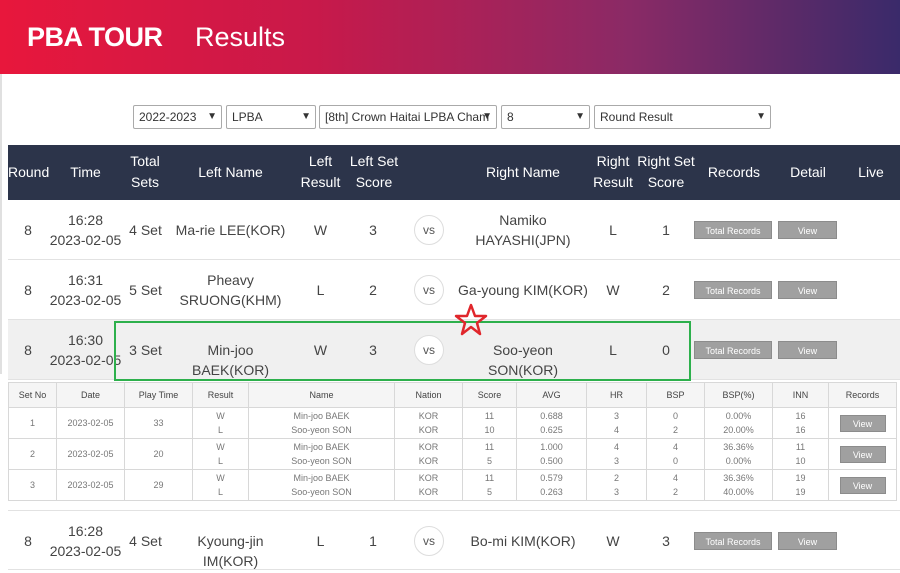 The width and height of the screenshot is (900, 573). Describe the element at coordinates (428, 395) in the screenshot. I see `sub-col-nation: Nation` at that location.